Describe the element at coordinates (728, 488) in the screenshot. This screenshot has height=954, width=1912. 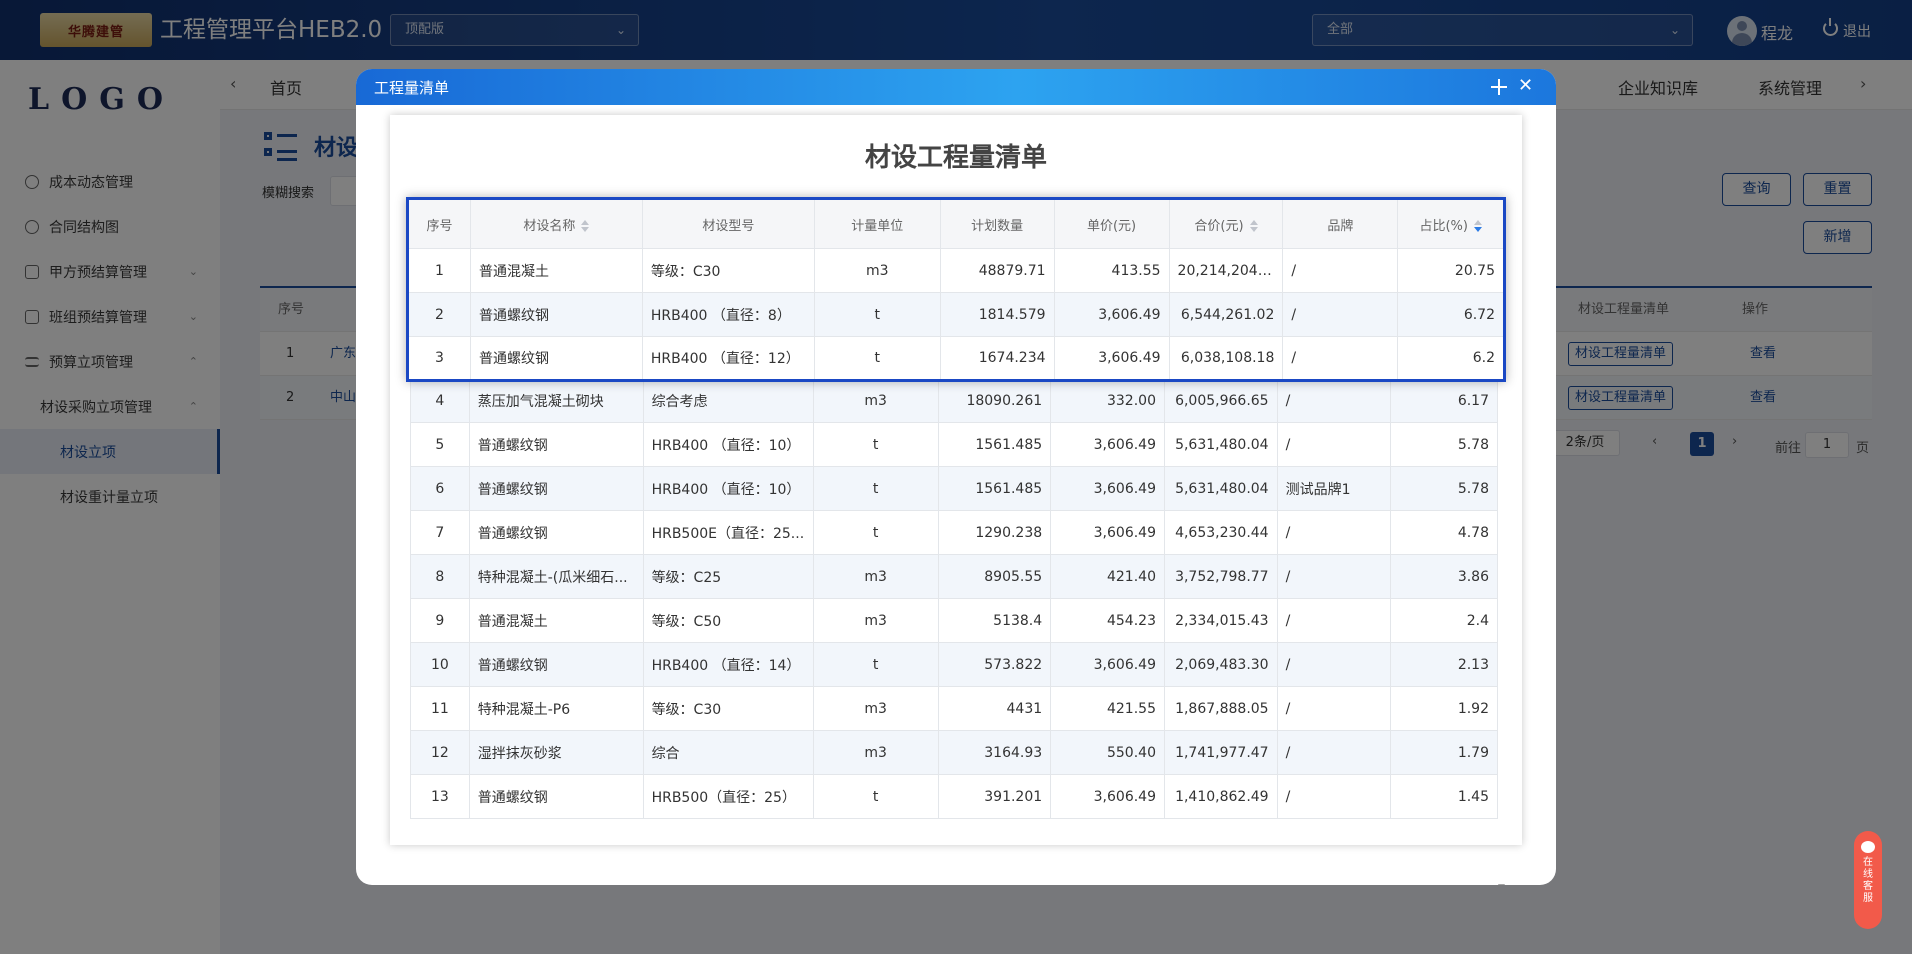
I see `cell-model: HRB400 （直径：10）` at that location.